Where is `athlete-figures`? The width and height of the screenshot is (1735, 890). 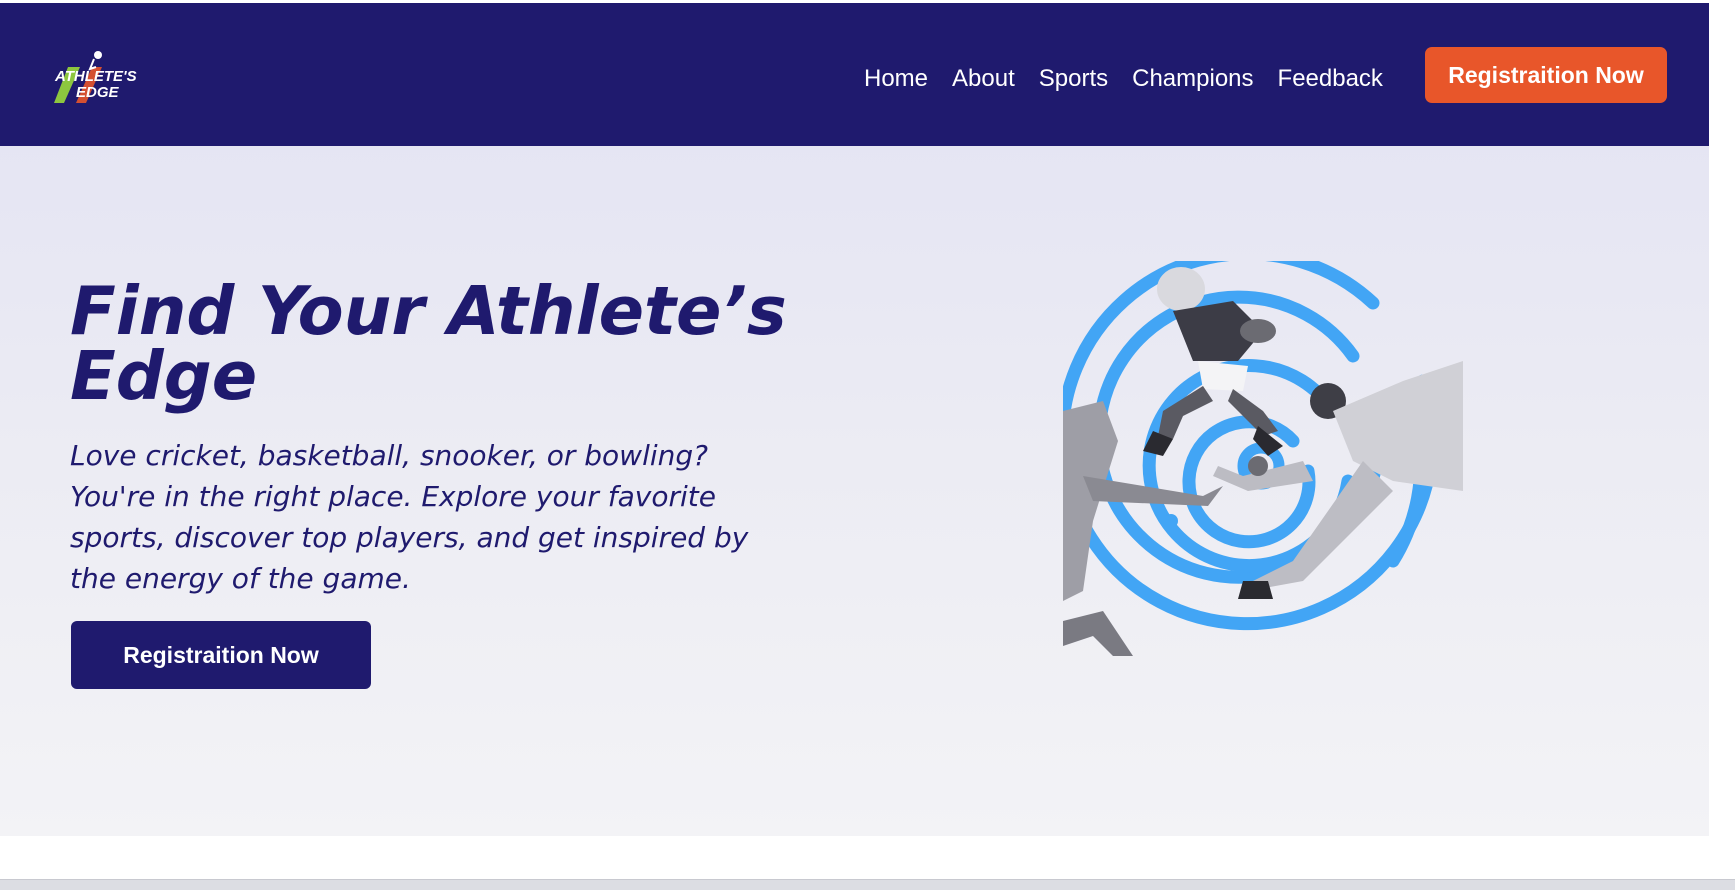
athlete-figures is located at coordinates (1263, 461).